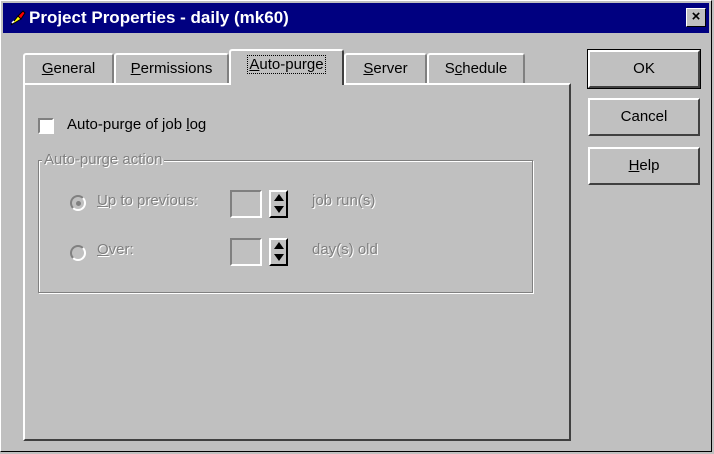 Image resolution: width=714 pixels, height=454 pixels. What do you see at coordinates (356, 18) in the screenshot?
I see `title-bar: Project Properties - daily (mk60) ×` at bounding box center [356, 18].